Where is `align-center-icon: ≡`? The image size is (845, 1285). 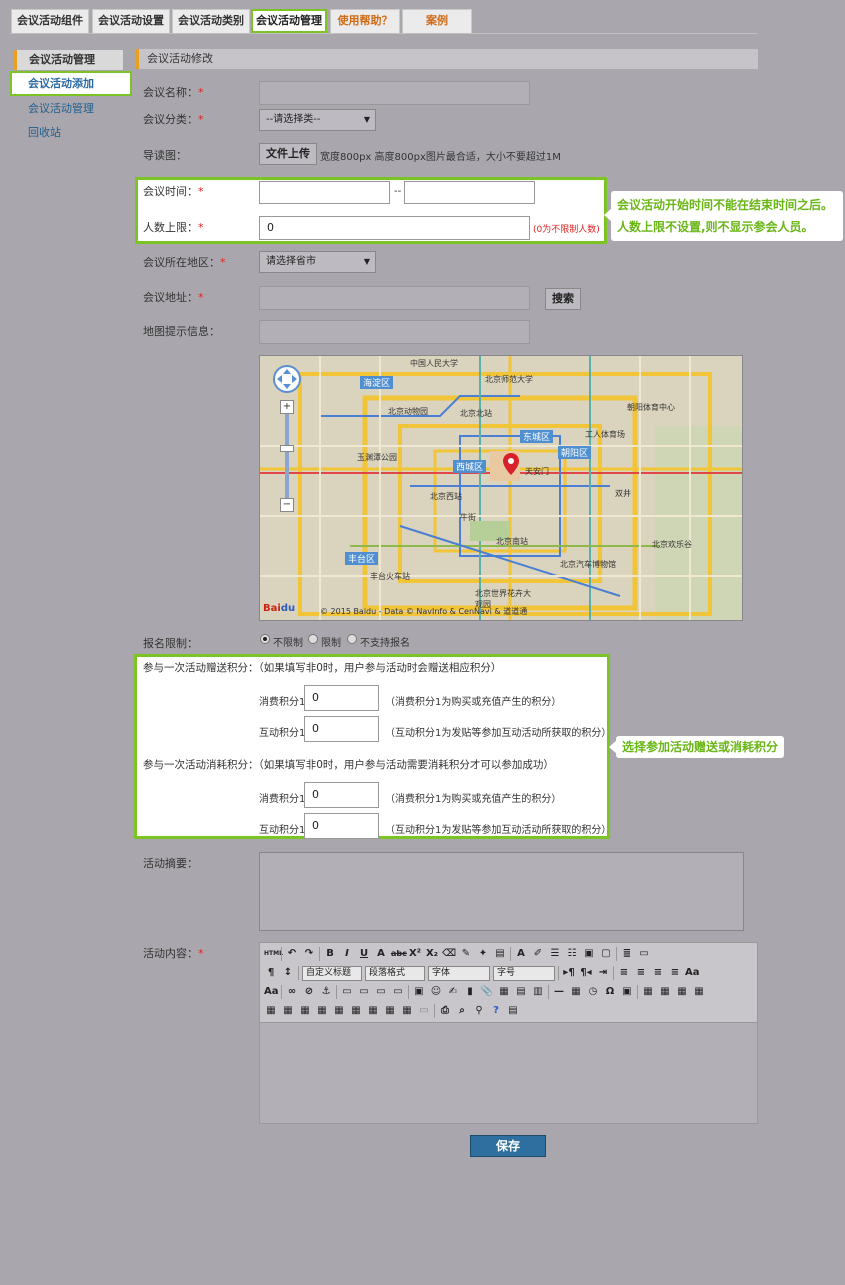
align-center-icon: ≡ is located at coordinates (641, 973).